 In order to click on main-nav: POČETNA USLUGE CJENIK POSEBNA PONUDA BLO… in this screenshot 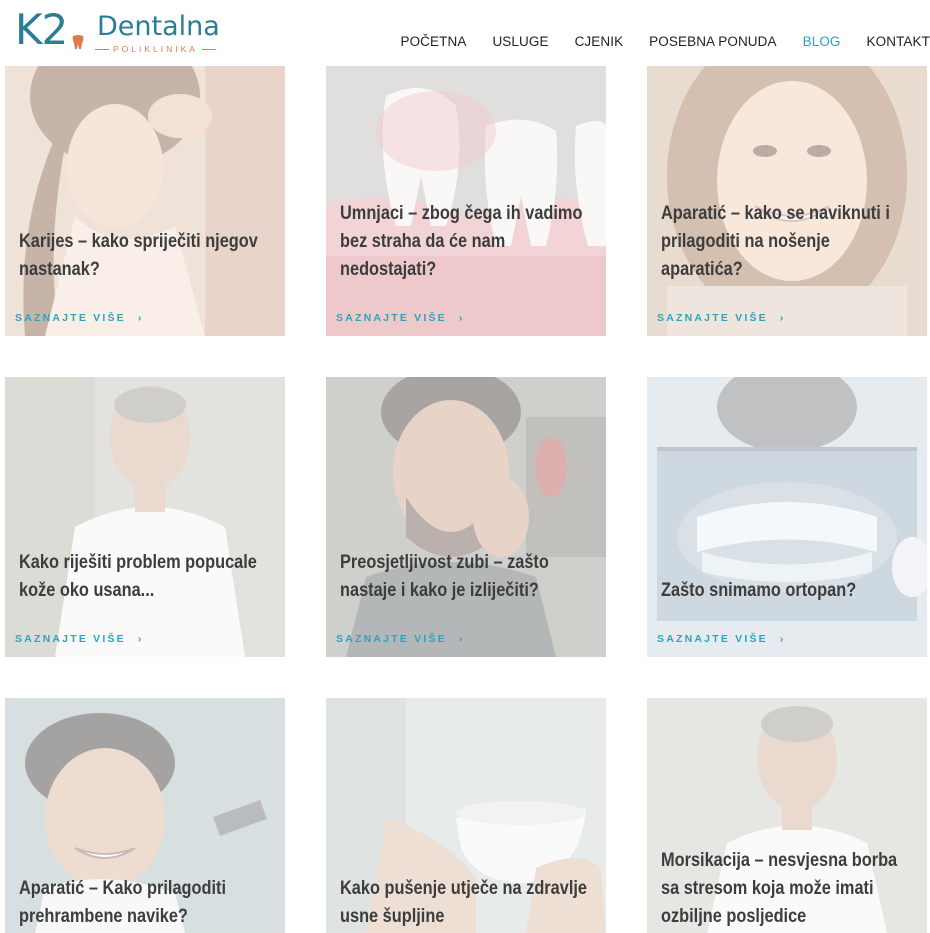, I will do `click(652, 42)`.